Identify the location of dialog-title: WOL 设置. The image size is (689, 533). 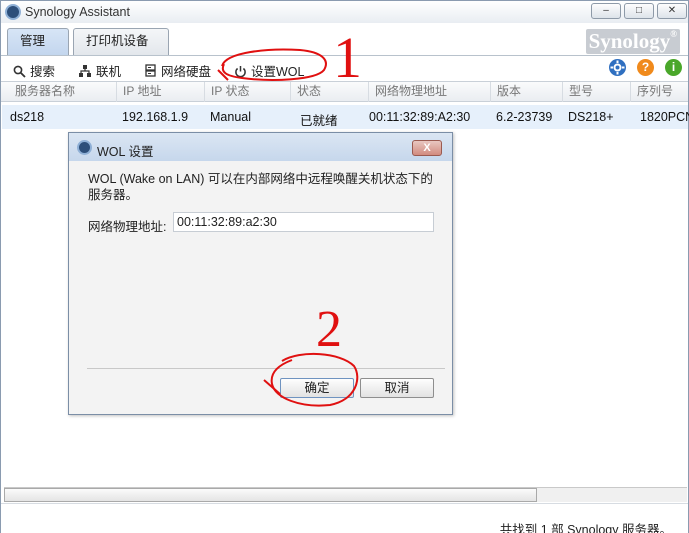
(125, 152).